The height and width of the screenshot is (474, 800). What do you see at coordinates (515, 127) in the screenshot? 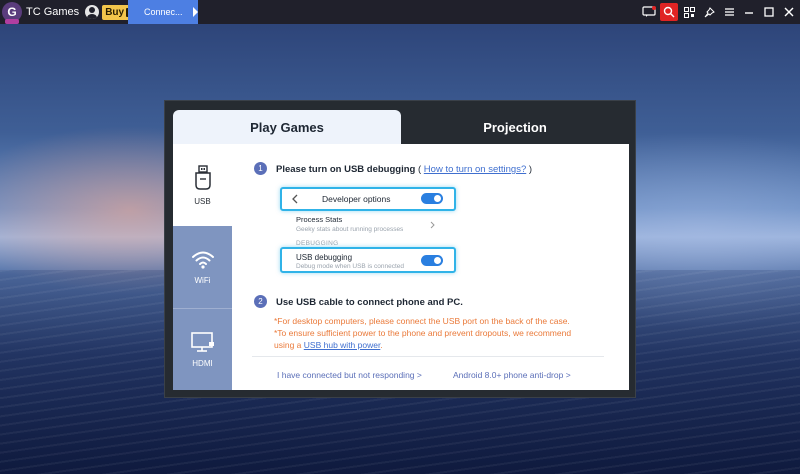
I see `tab-projection: Projection` at bounding box center [515, 127].